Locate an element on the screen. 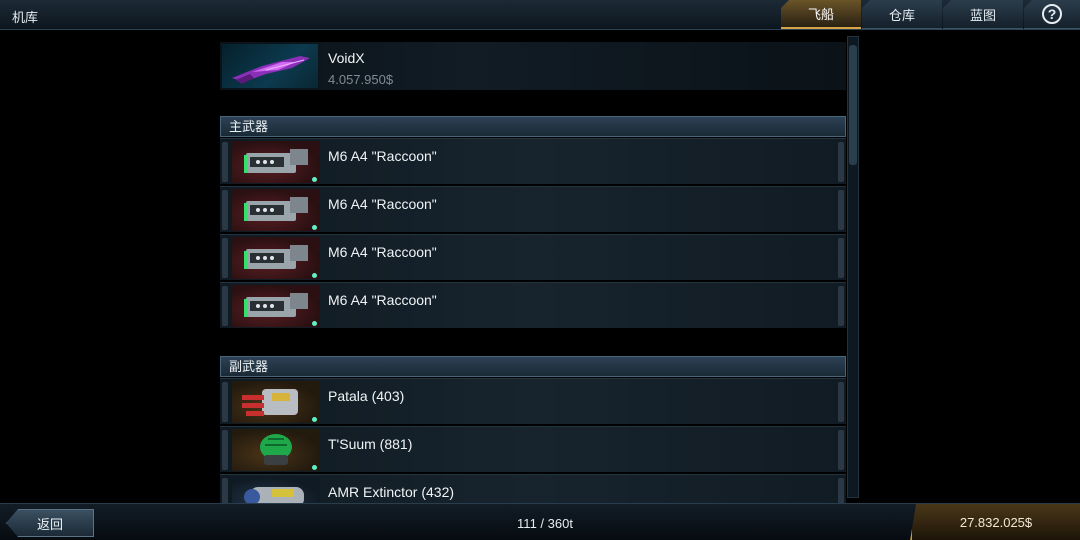 This screenshot has width=1080, height=540. bottom-bar: 返回 111 / 360t 27.832.025$ is located at coordinates (540, 521).